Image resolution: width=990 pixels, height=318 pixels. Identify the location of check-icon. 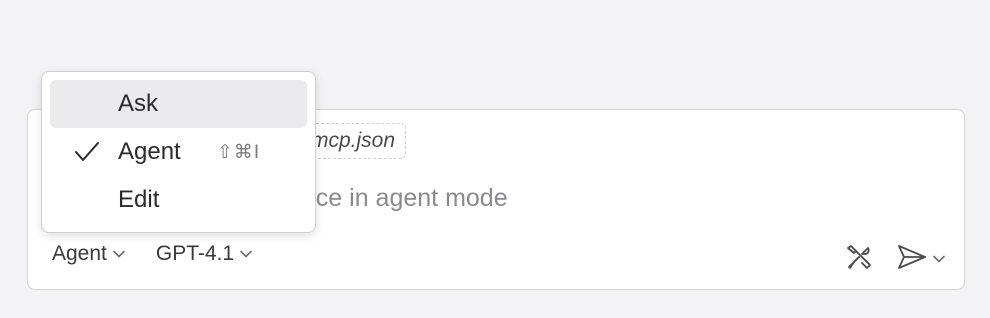
(87, 152).